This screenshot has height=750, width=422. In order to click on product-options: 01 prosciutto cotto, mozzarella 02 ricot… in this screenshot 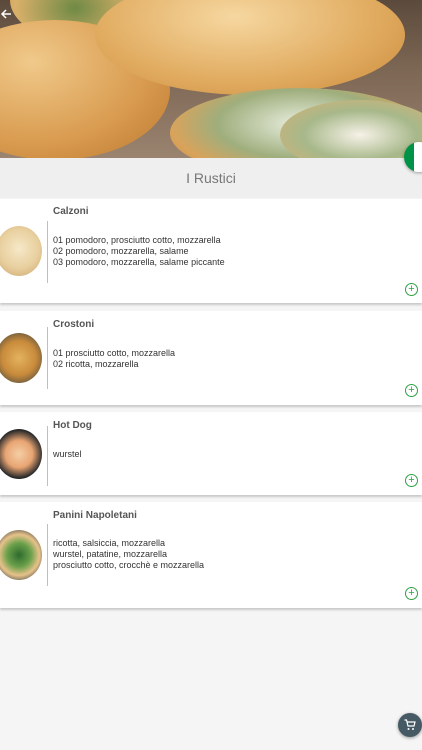, I will do `click(114, 358)`.